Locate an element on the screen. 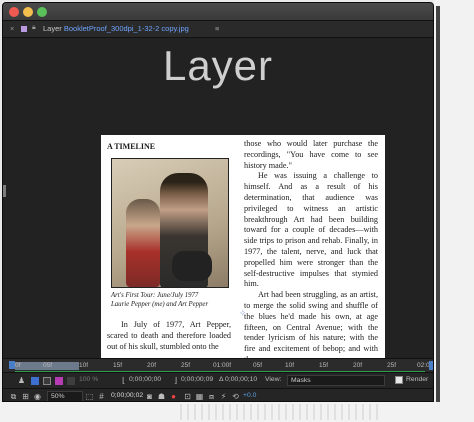 The image size is (474, 422). exposure-value: +0.0 is located at coordinates (249, 395).